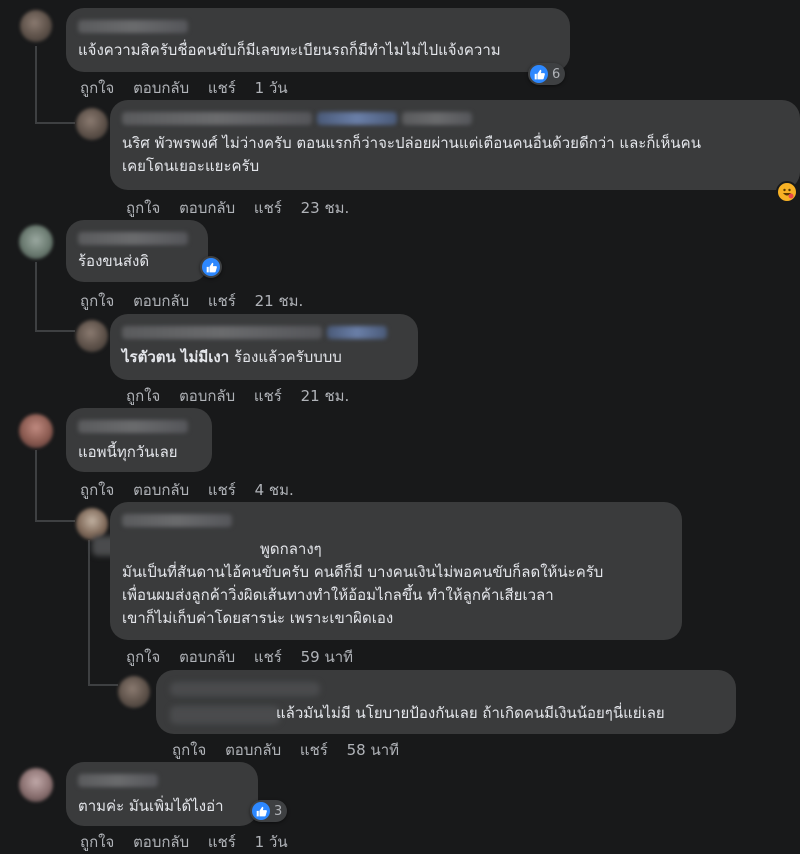 This screenshot has height=854, width=800. I want to click on reaction-count, so click(211, 267).